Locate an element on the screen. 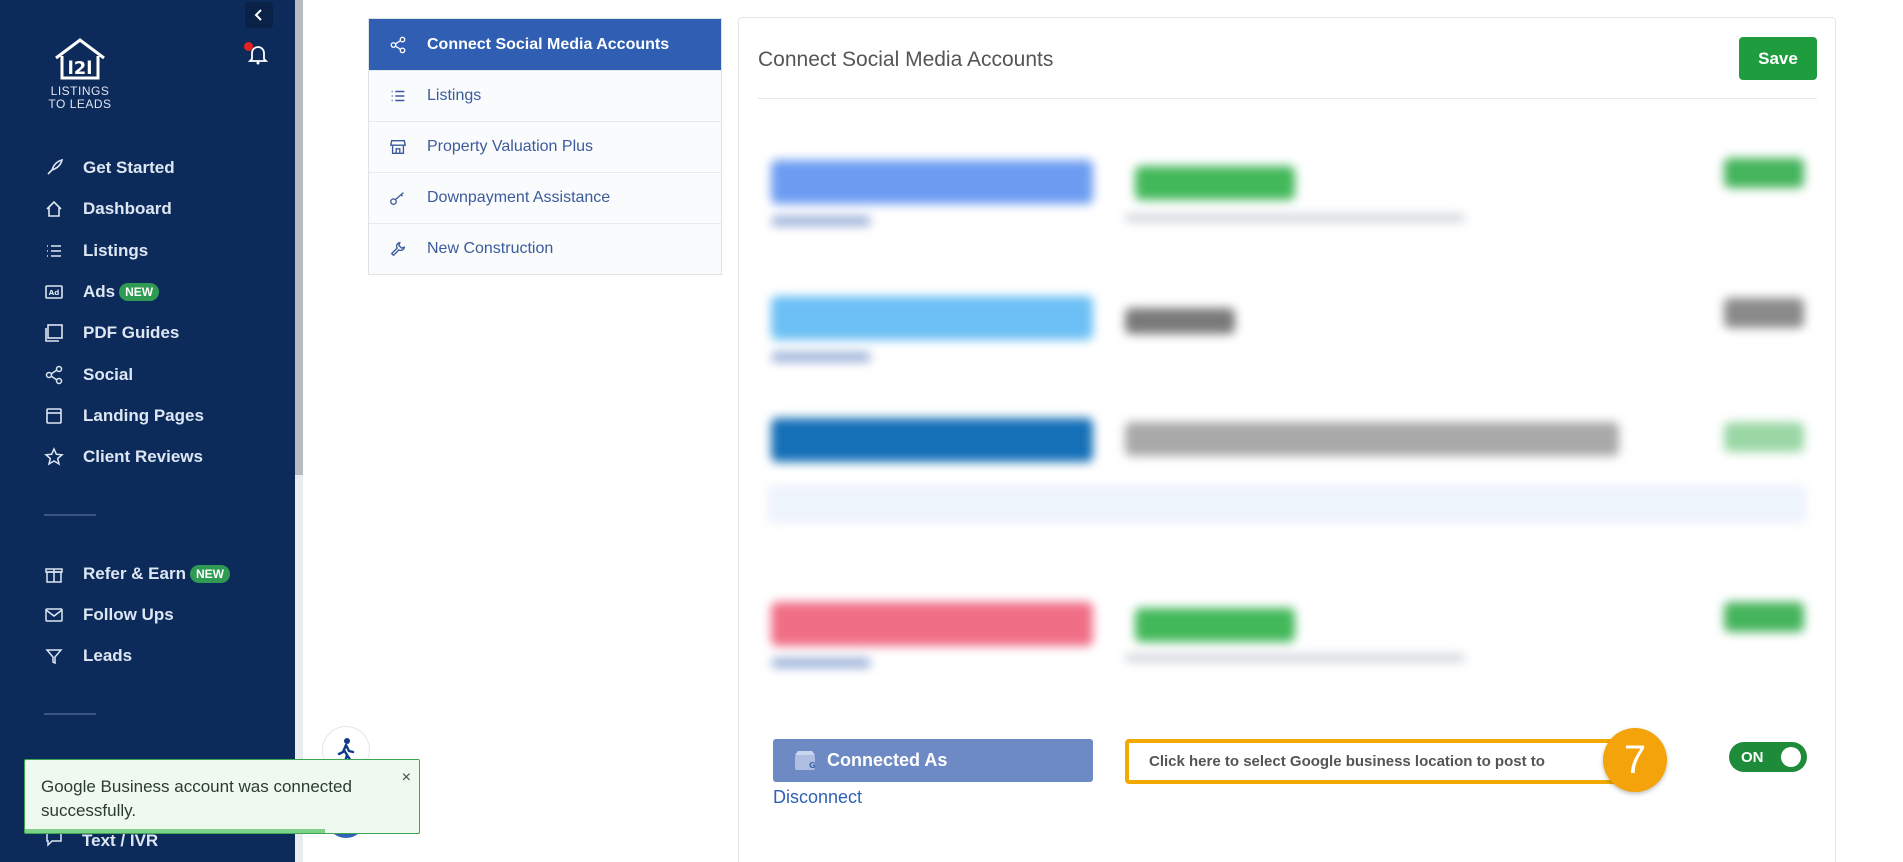 This screenshot has width=1903, height=862. toast-progress-bar is located at coordinates (175, 831).